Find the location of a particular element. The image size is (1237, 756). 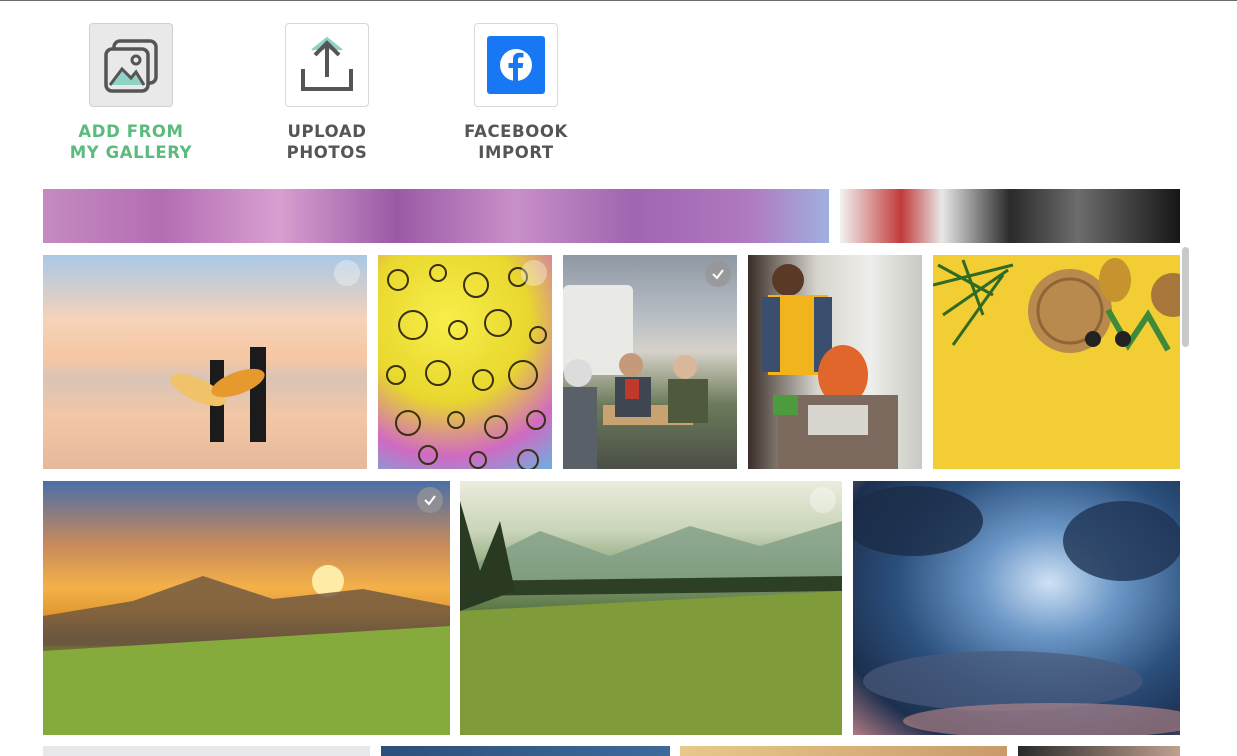

valley-scene is located at coordinates (651, 618).